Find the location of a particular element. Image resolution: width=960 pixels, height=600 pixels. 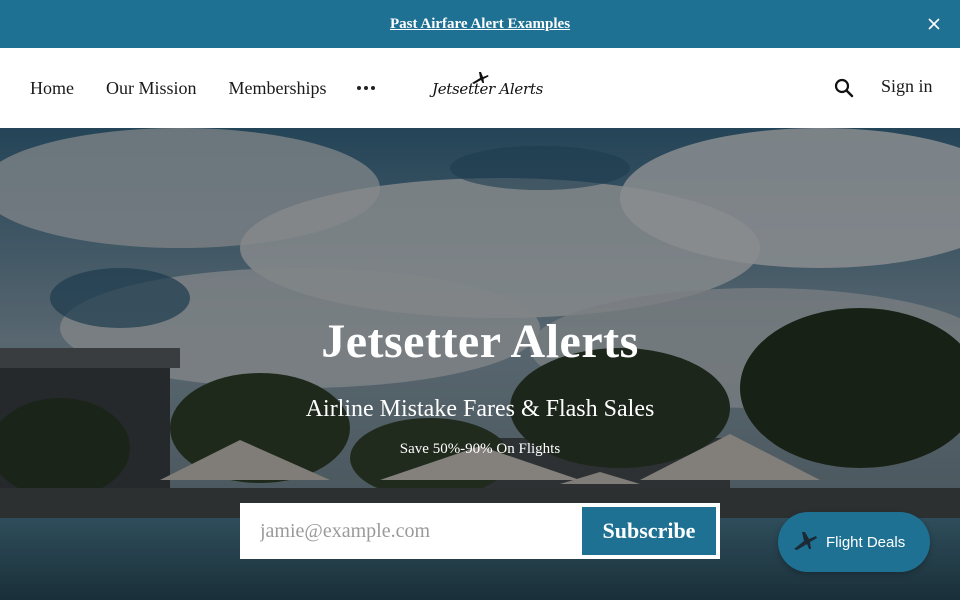

past-airfare-alert-link: Past Airfare Alert Examples is located at coordinates (480, 24).